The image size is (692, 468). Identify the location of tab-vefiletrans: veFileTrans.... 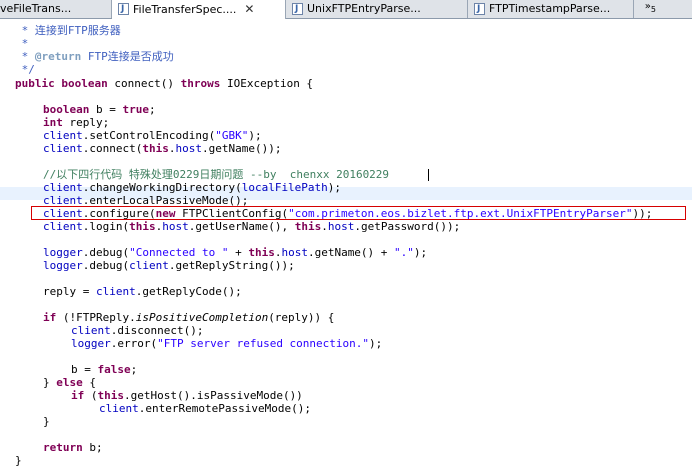
(56, 9).